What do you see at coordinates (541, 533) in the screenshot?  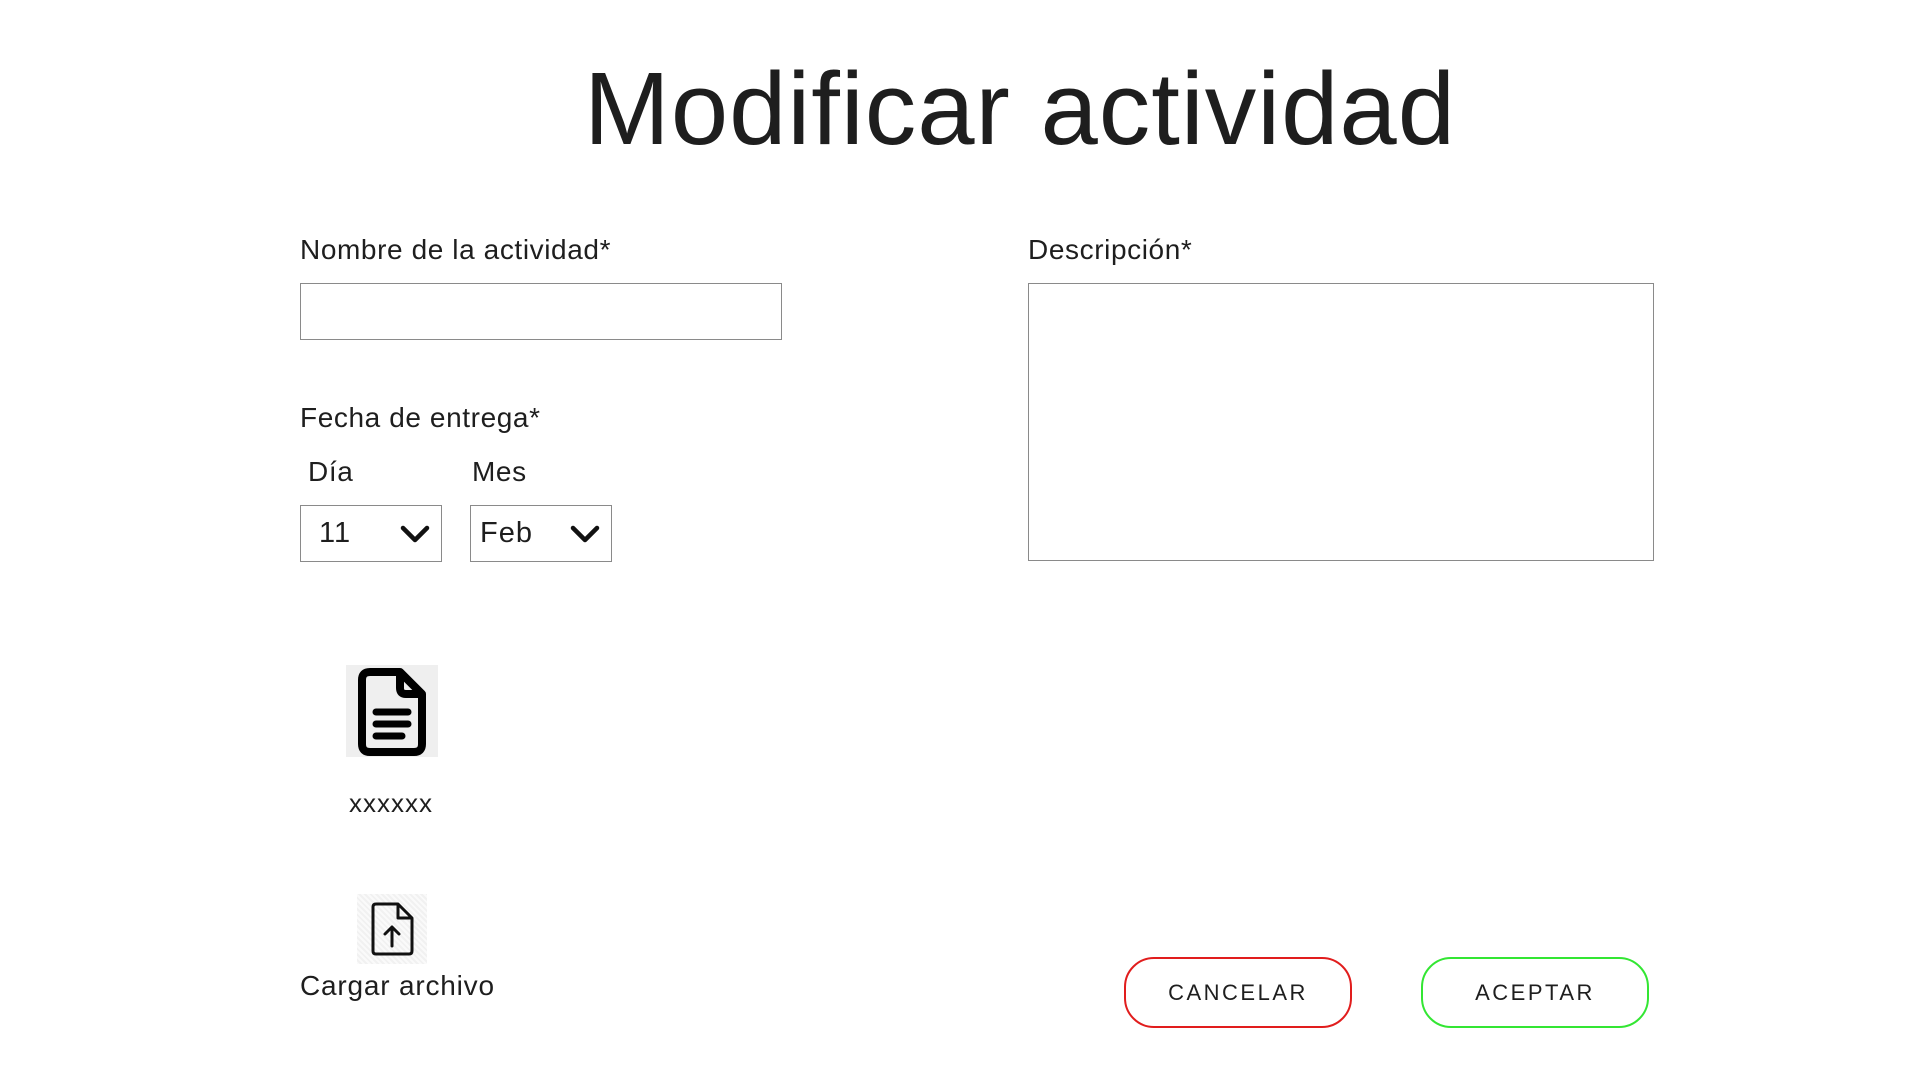 I see `month-select: Feb` at bounding box center [541, 533].